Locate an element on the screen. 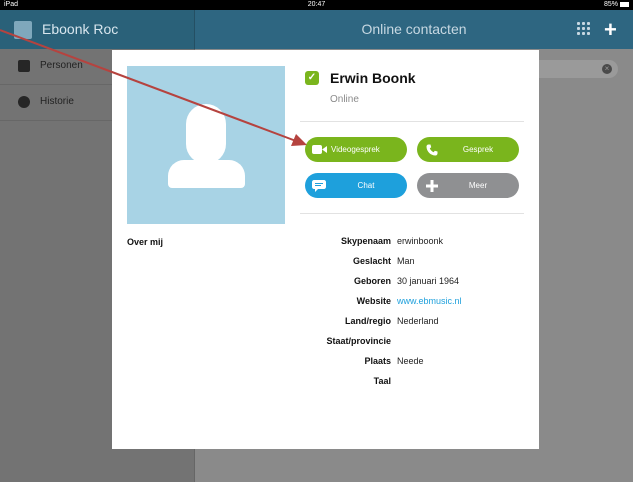  video-camera-icon is located at coordinates (319, 149).